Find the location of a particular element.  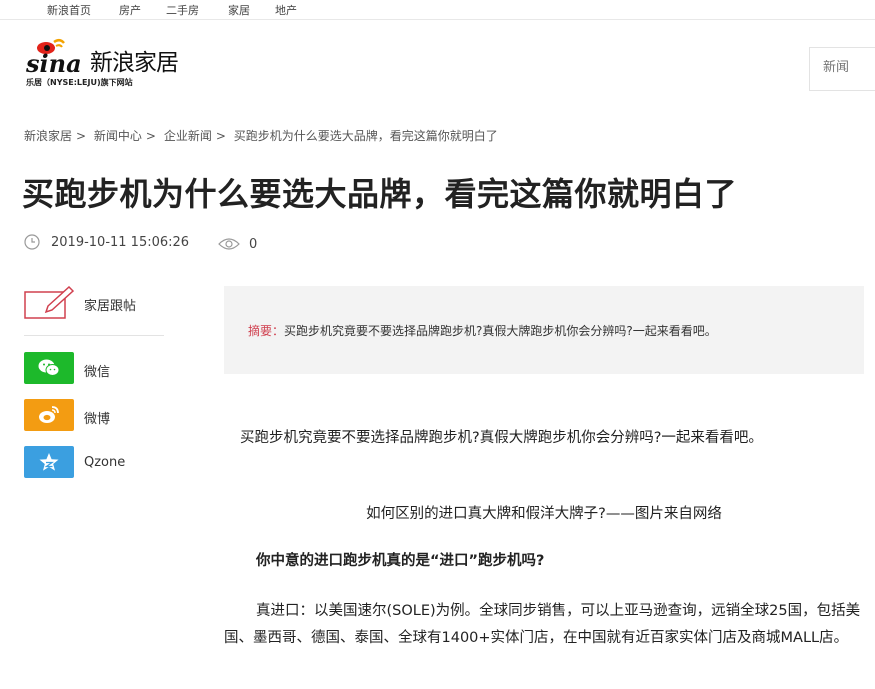

image-caption: 如何区别的进口真大牌和假洋大牌子?——图片来自网络 is located at coordinates (544, 514).